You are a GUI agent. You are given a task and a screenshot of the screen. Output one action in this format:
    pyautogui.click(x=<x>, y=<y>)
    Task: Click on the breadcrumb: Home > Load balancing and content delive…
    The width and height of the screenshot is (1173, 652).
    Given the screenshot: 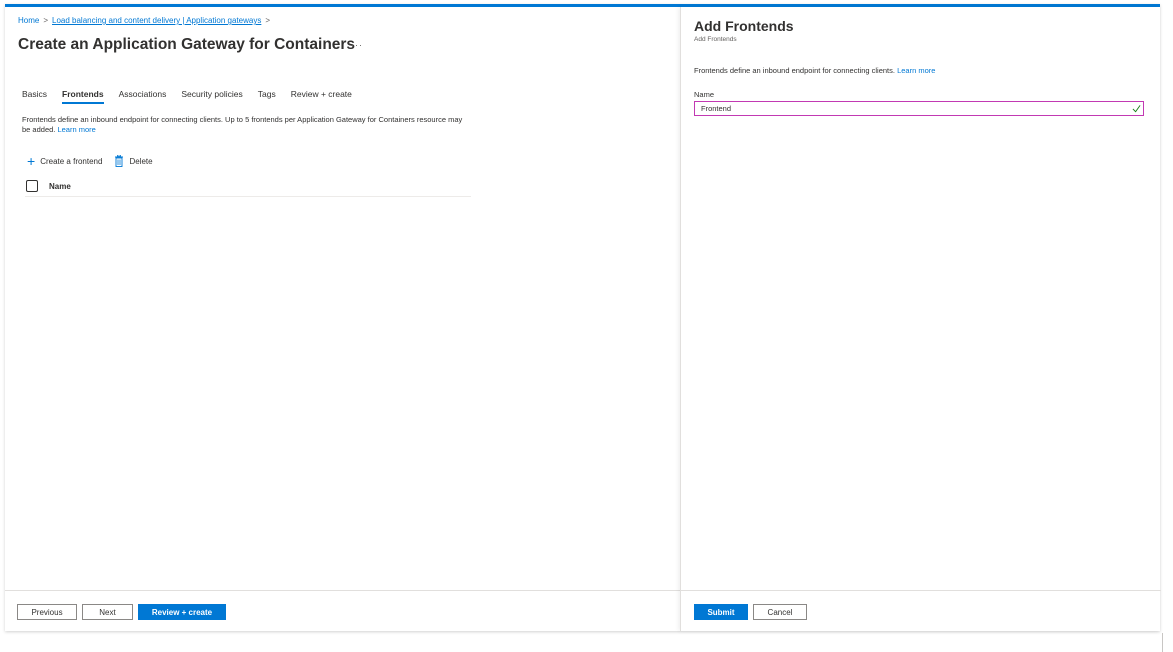 What is the action you would take?
    pyautogui.click(x=144, y=20)
    